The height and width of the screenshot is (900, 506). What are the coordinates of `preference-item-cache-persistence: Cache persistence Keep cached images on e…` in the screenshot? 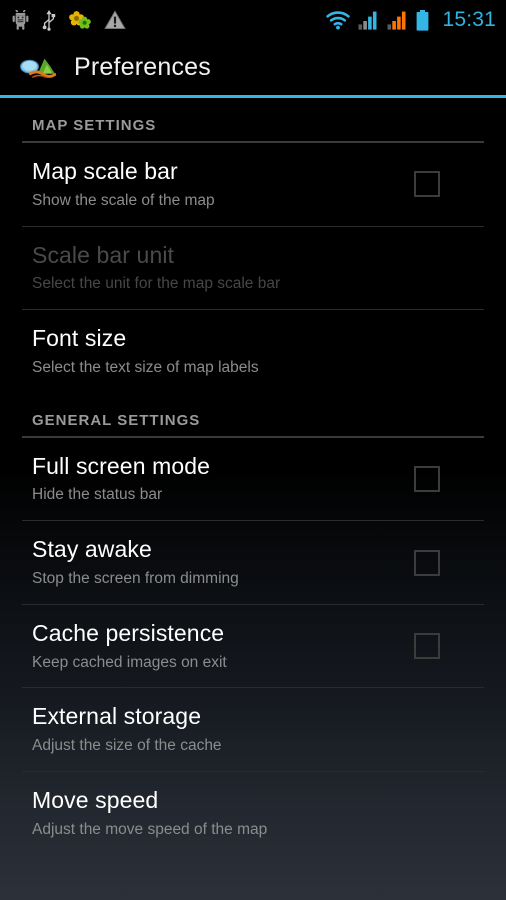 It's located at (253, 646).